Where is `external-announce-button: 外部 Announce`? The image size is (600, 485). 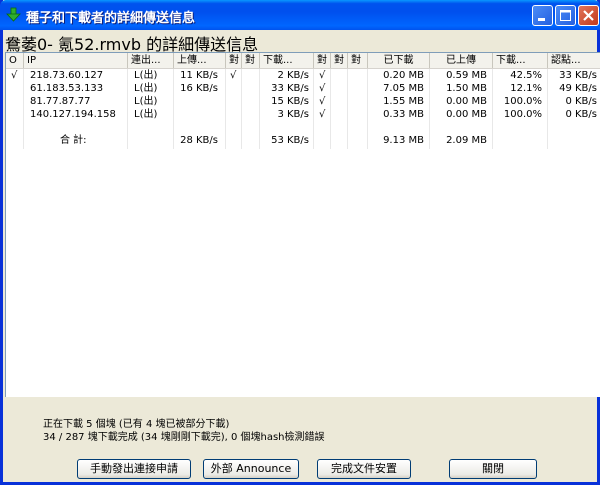
external-announce-button: 外部 Announce is located at coordinates (251, 469).